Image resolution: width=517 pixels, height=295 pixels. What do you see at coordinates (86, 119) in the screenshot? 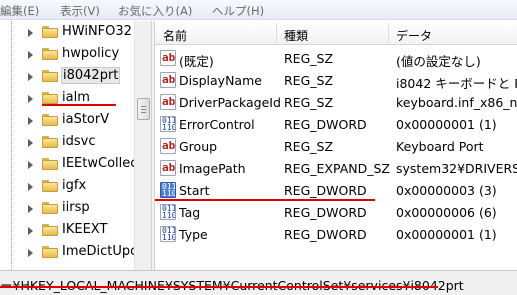
I see `tree-item-label: iaStorV` at bounding box center [86, 119].